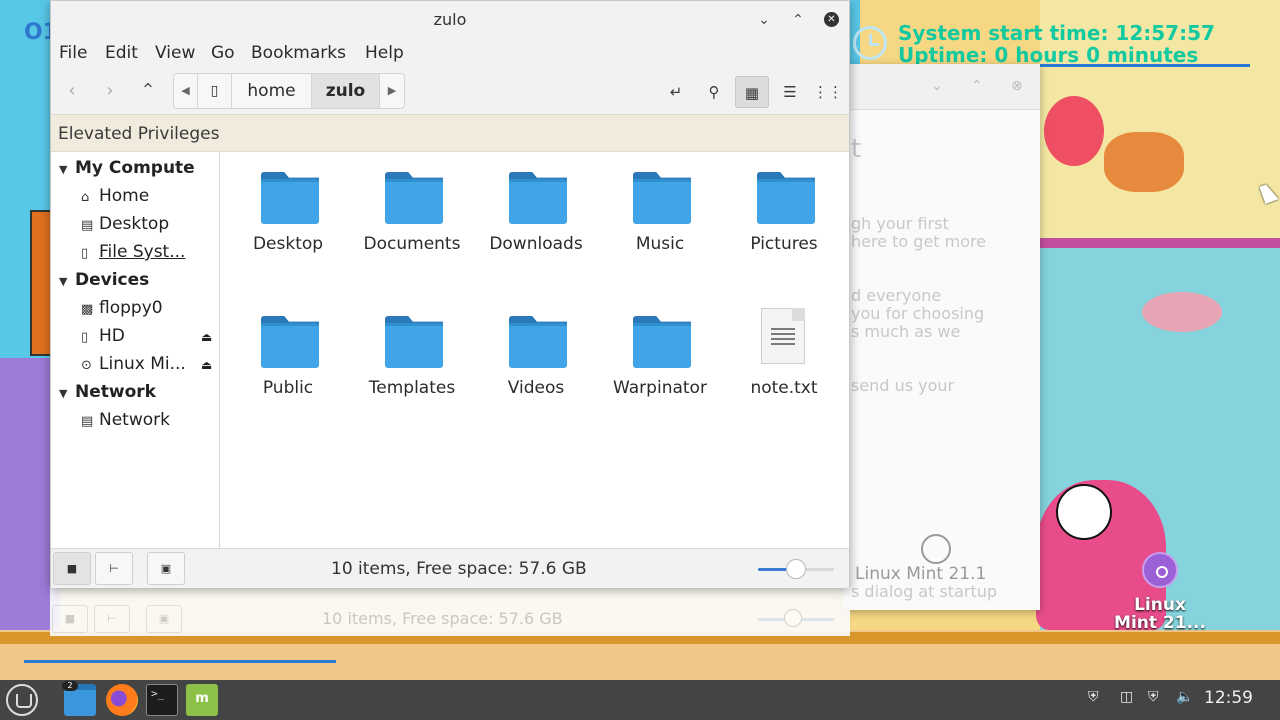 This screenshot has height=720, width=1280. I want to click on sidebar-item-label: floppy0, so click(131, 308).